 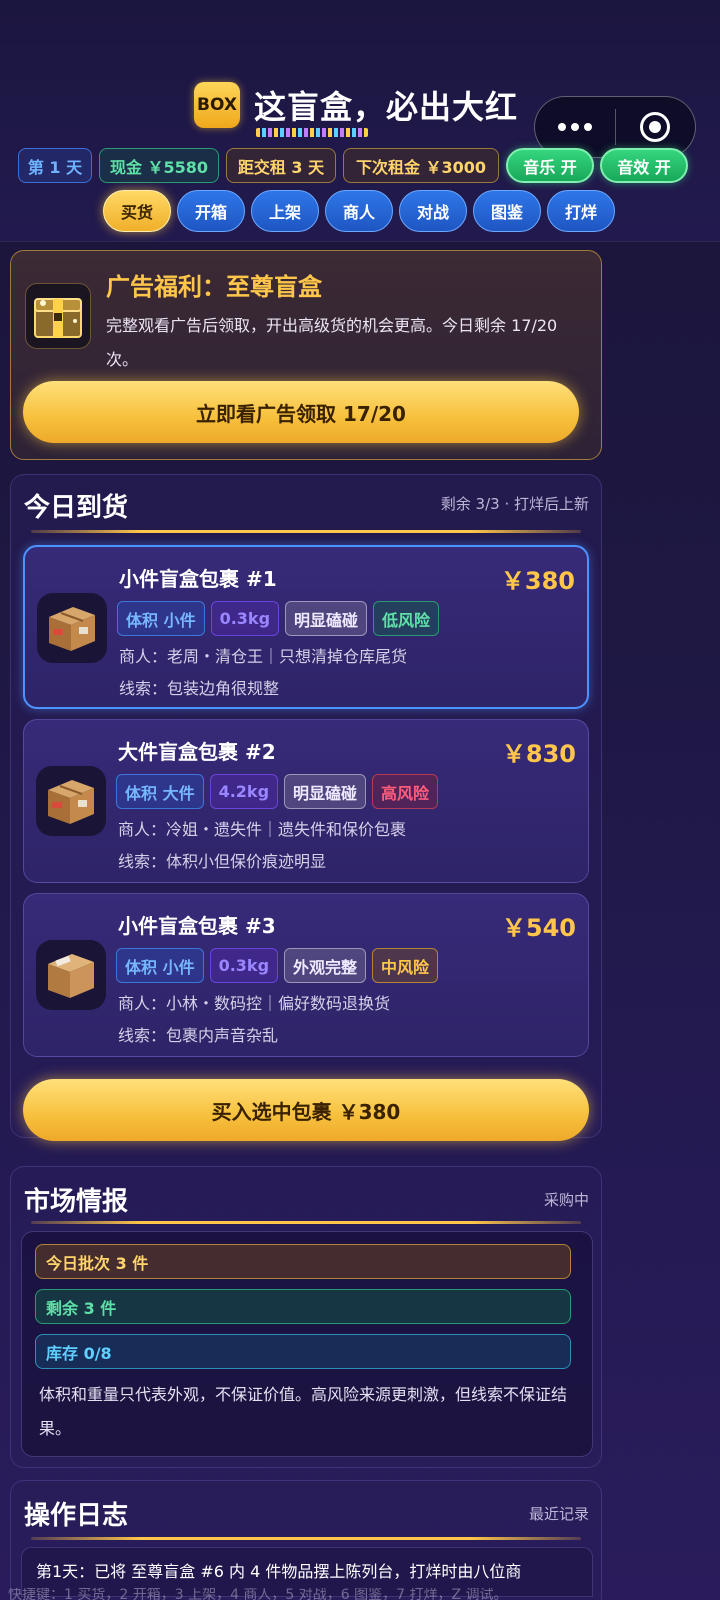 I want to click on package-price: ￥380, so click(x=537, y=581).